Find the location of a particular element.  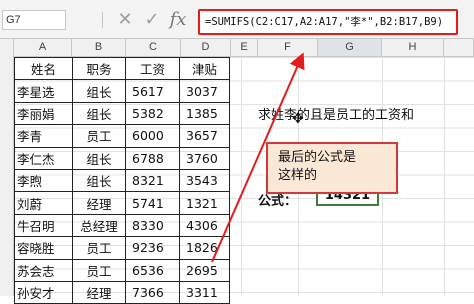

cell: 刘蔚 is located at coordinates (43, 203).